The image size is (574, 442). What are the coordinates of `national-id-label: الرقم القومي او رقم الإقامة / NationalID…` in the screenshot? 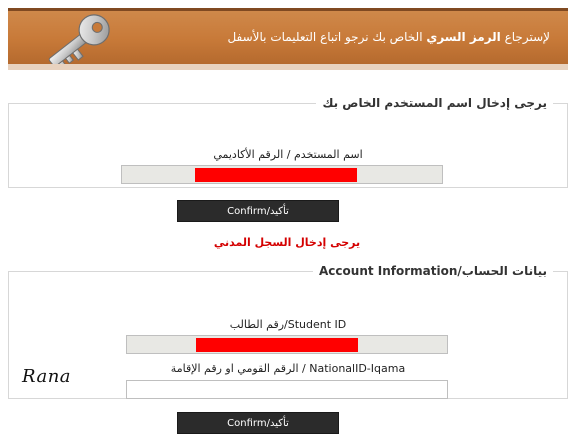 It's located at (288, 368).